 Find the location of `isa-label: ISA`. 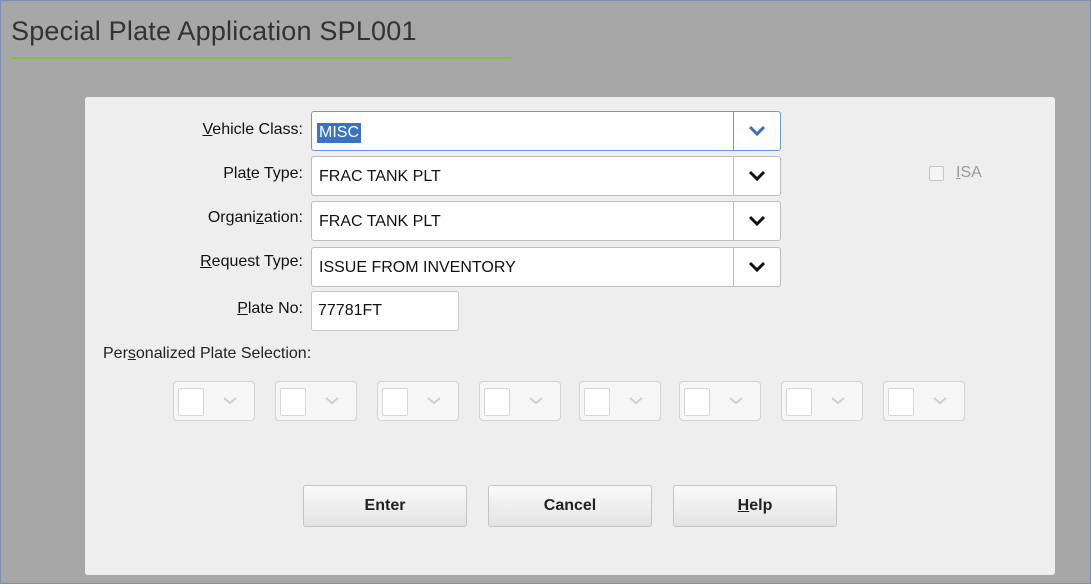

isa-label: ISA is located at coordinates (969, 172).